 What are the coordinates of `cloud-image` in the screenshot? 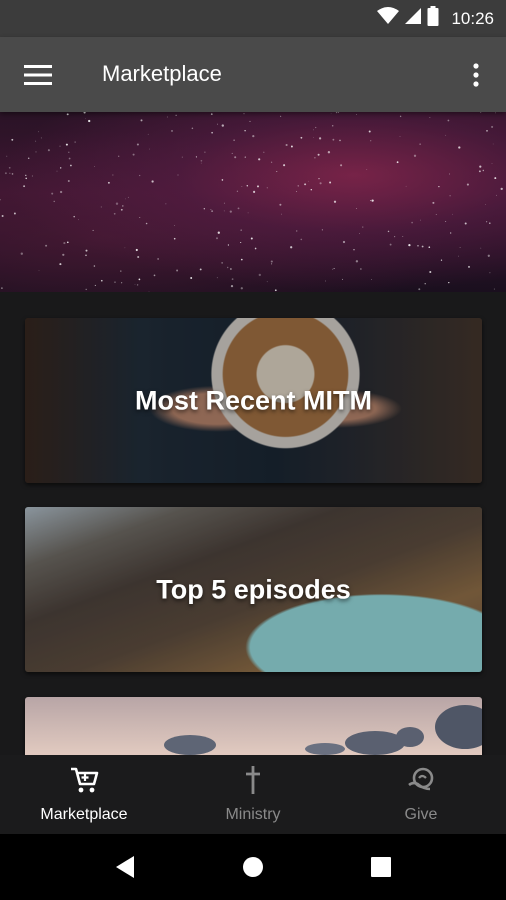 It's located at (323, 730).